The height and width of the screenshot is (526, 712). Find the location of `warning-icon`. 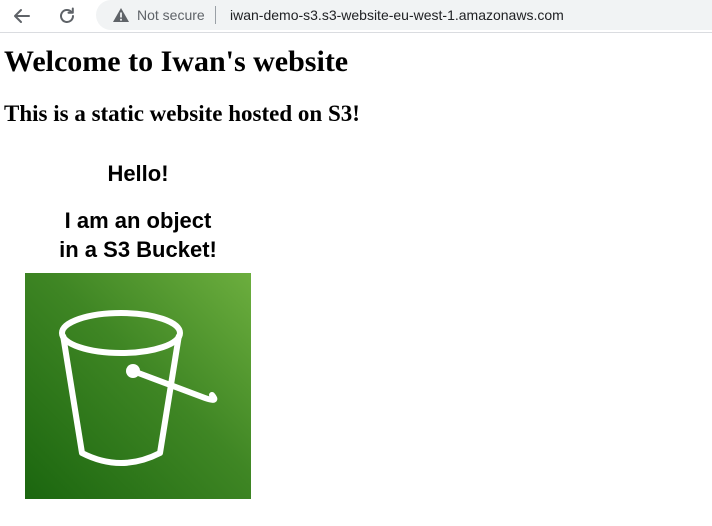

warning-icon is located at coordinates (121, 15).